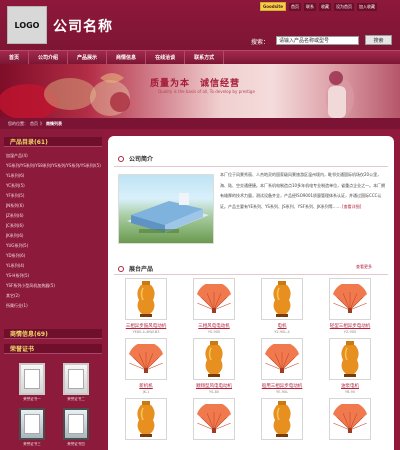 This screenshot has height=450, width=400. Describe the element at coordinates (53, 349) in the screenshot. I see `certificates-heading: 荣誉证书` at that location.